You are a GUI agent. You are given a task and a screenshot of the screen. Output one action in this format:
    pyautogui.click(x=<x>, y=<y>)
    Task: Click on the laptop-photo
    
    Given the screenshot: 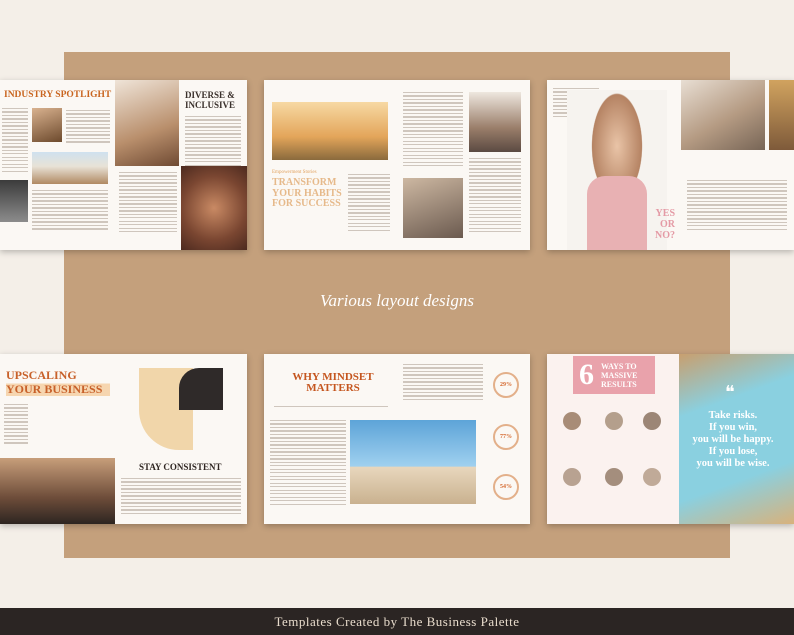 What is the action you would take?
    pyautogui.click(x=201, y=389)
    